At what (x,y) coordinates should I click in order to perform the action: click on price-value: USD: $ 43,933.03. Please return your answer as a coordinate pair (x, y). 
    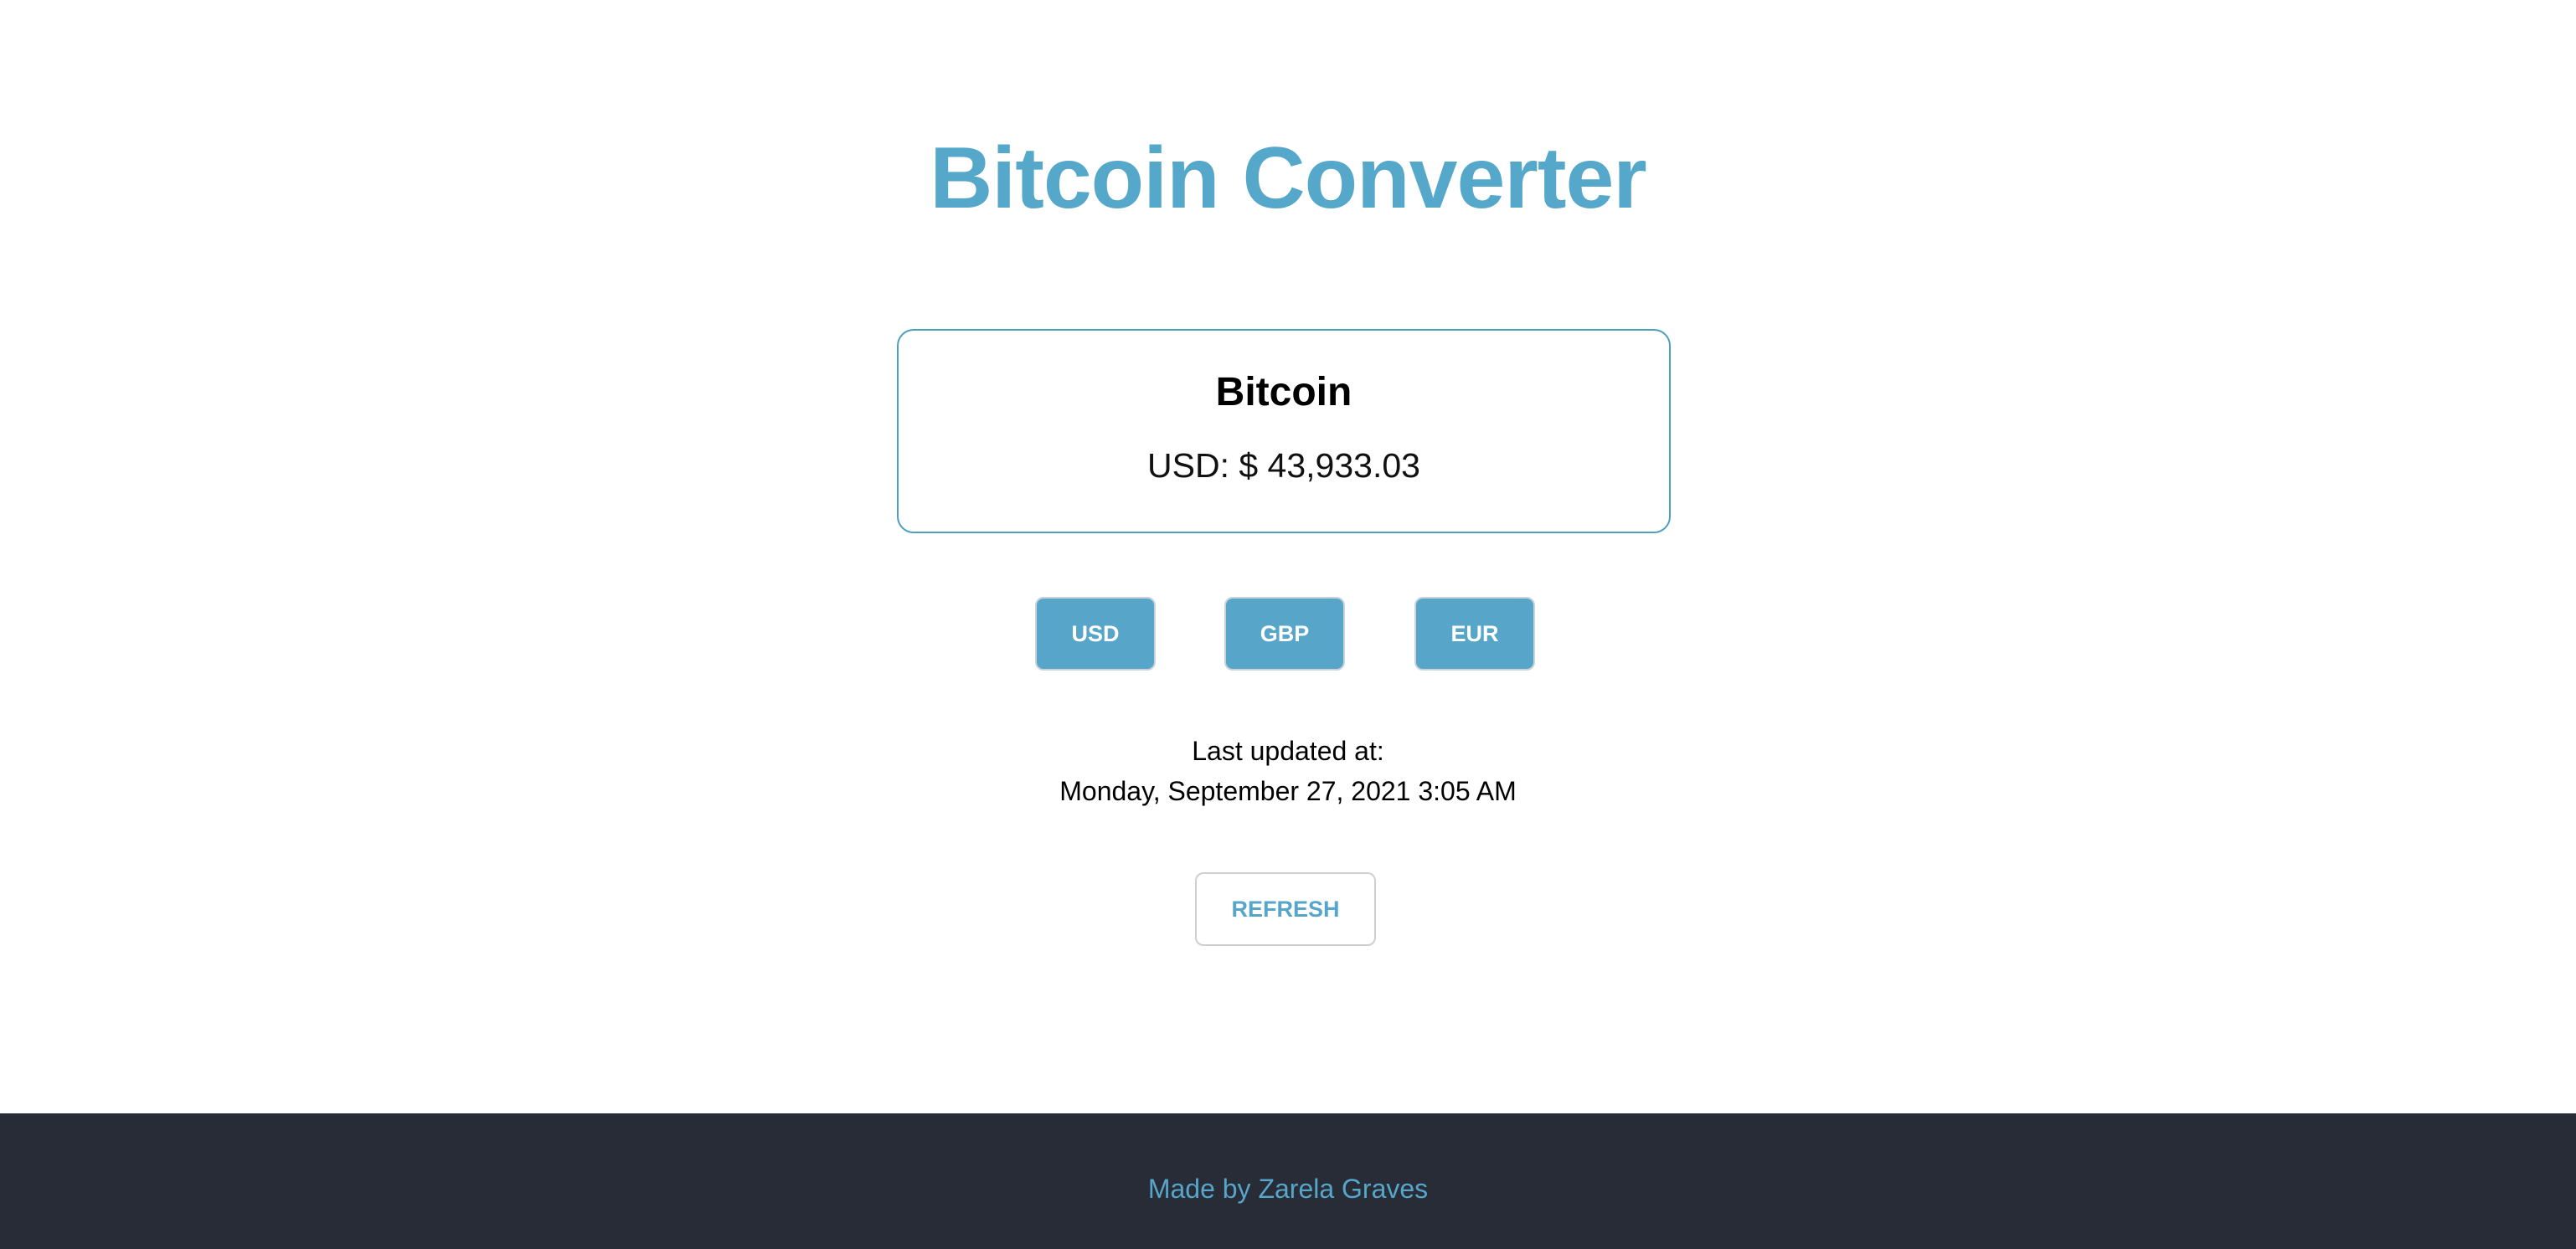
    Looking at the image, I should click on (1283, 465).